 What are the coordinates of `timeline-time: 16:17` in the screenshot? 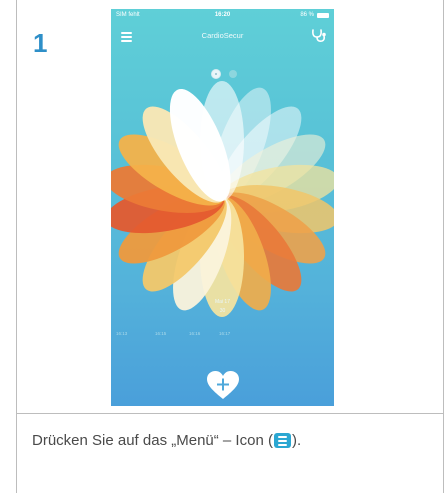 It's located at (224, 333).